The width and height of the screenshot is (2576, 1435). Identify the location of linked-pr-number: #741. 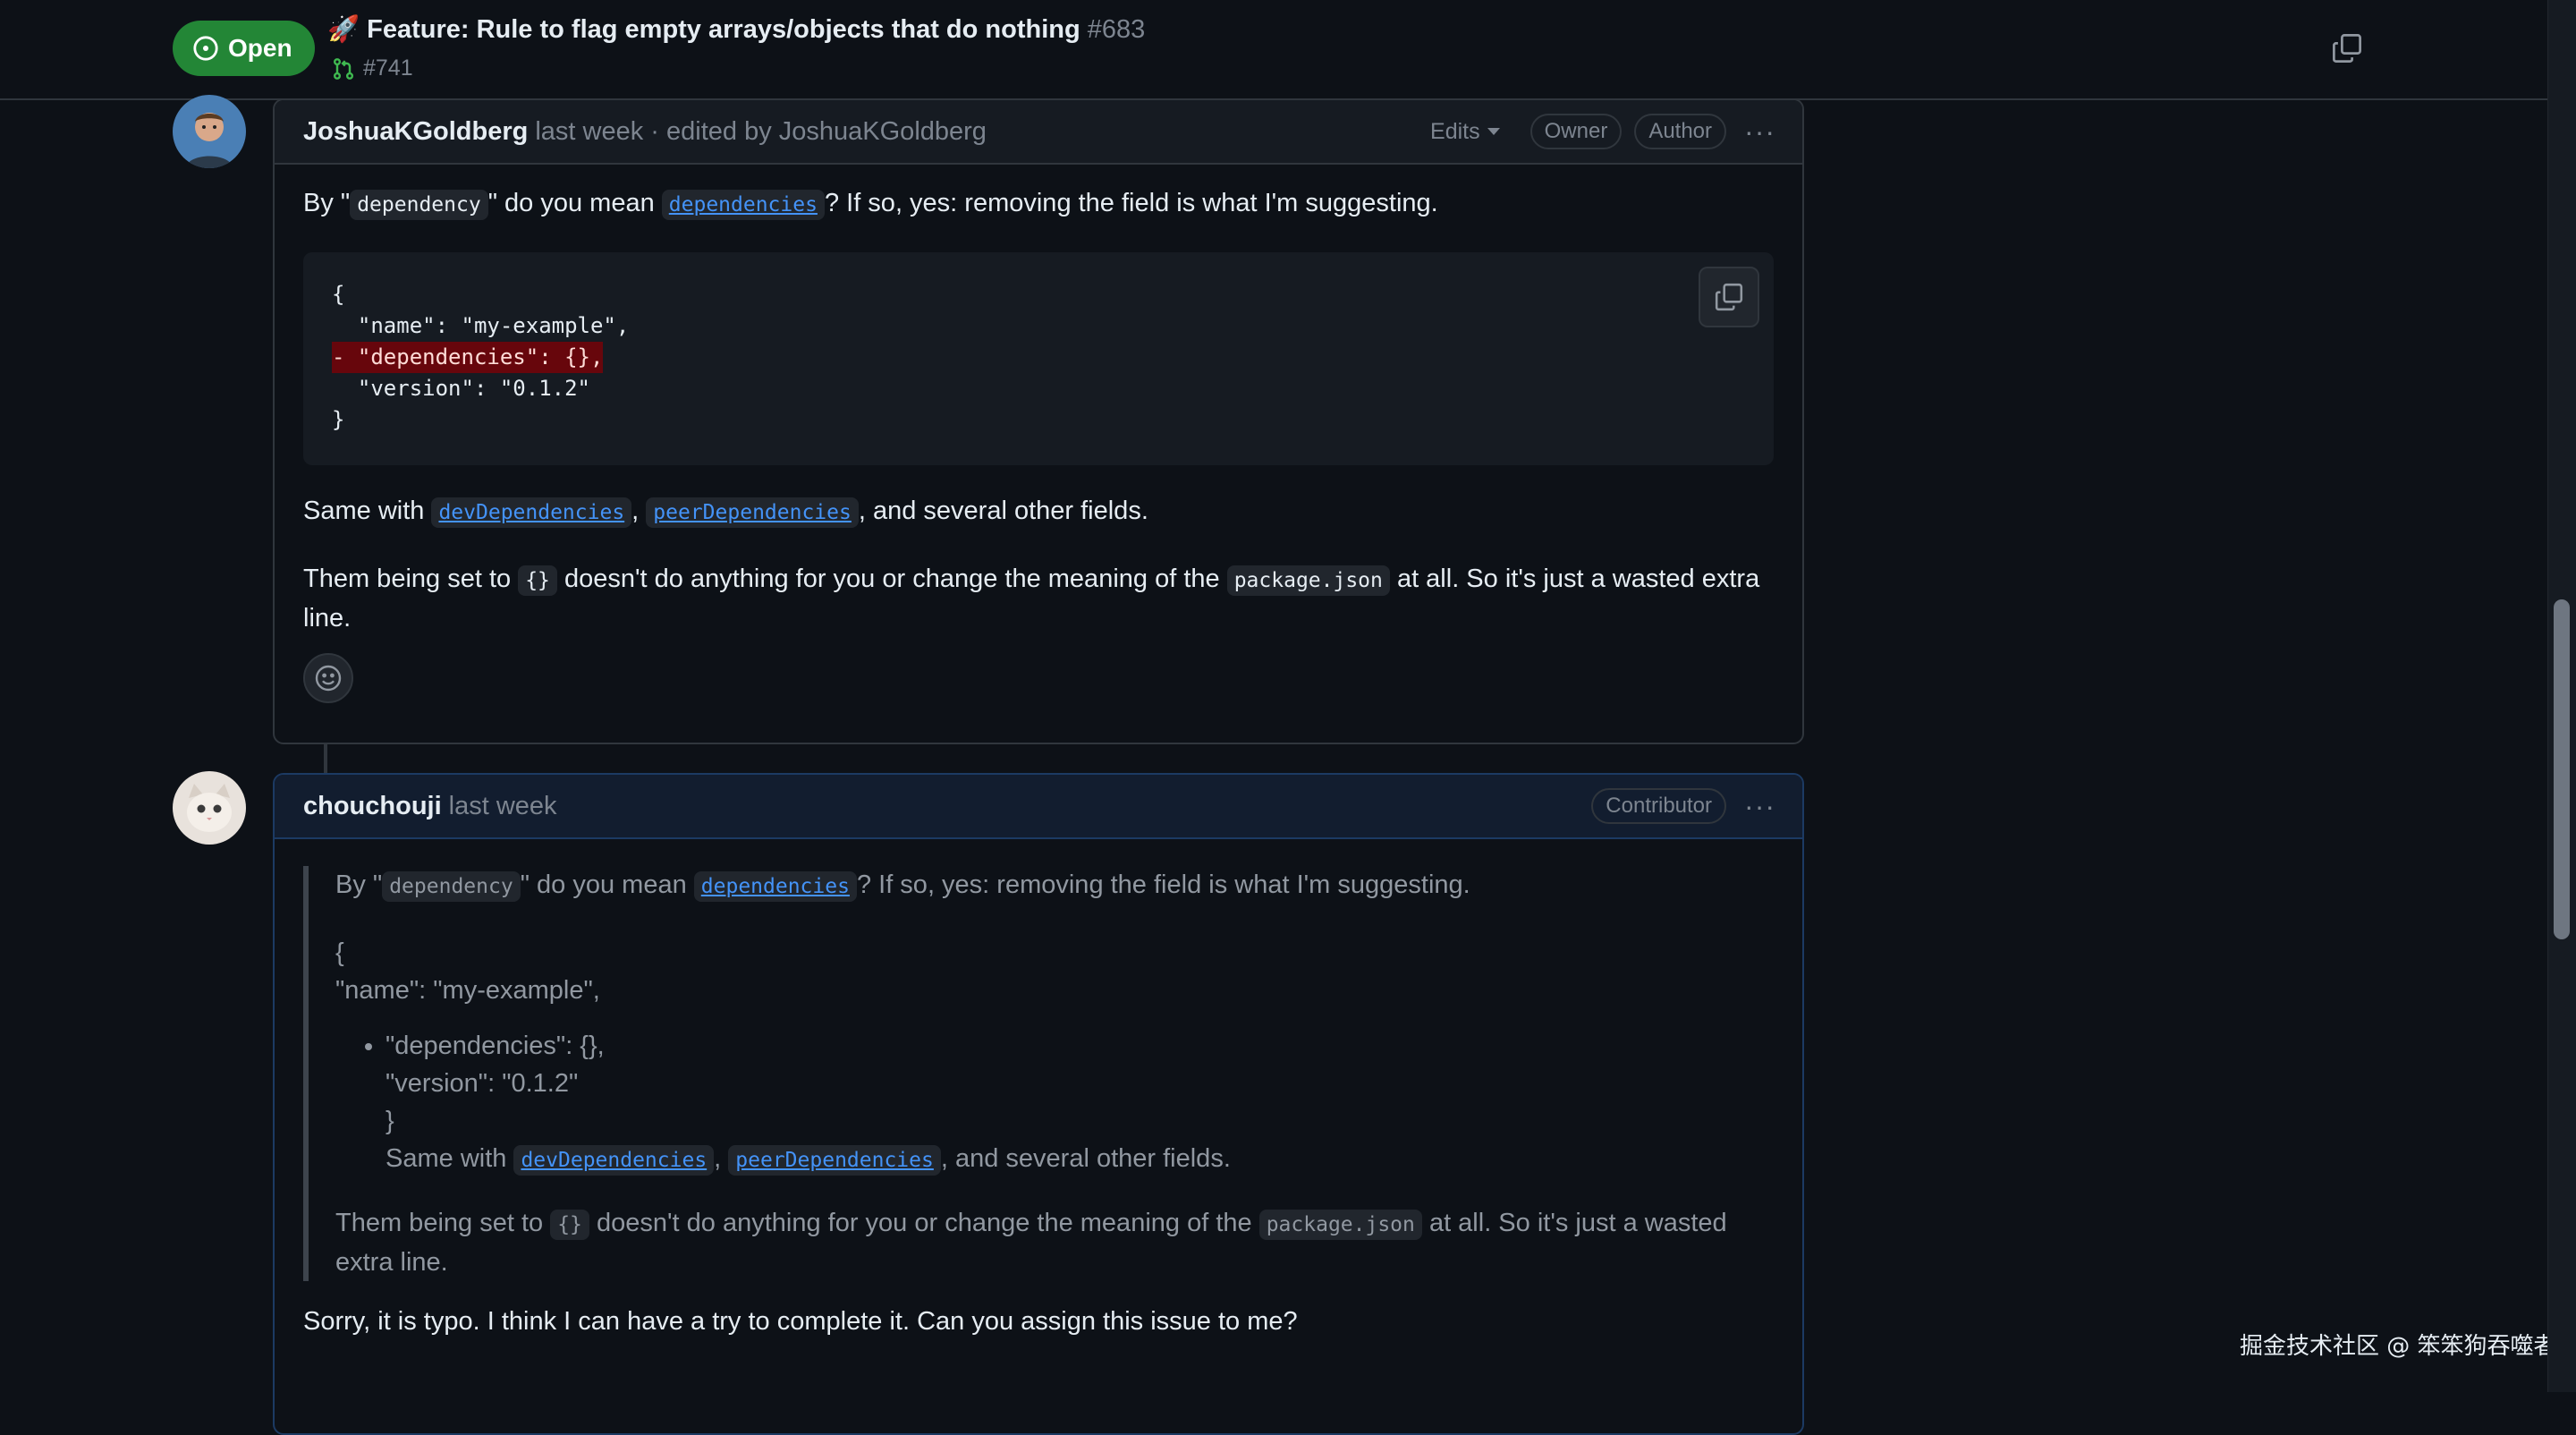
(388, 68).